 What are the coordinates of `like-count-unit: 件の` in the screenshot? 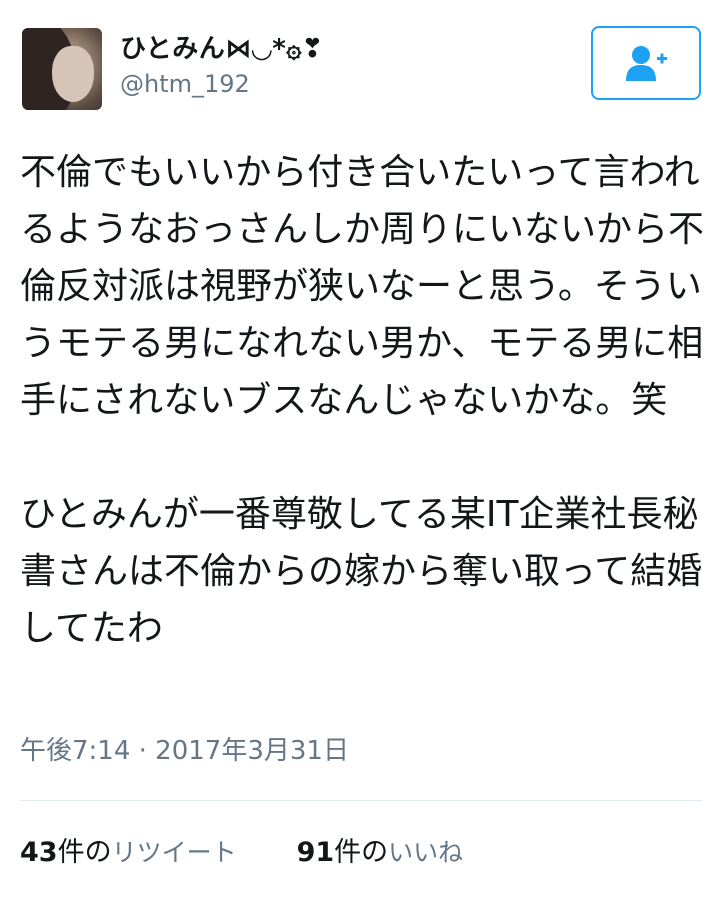 It's located at (361, 852).